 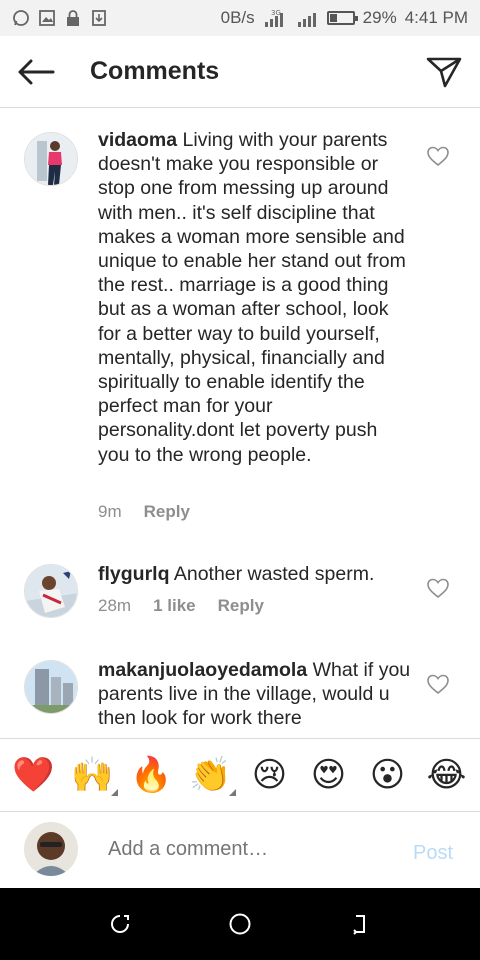 What do you see at coordinates (155, 71) in the screenshot?
I see `page-title: Comments` at bounding box center [155, 71].